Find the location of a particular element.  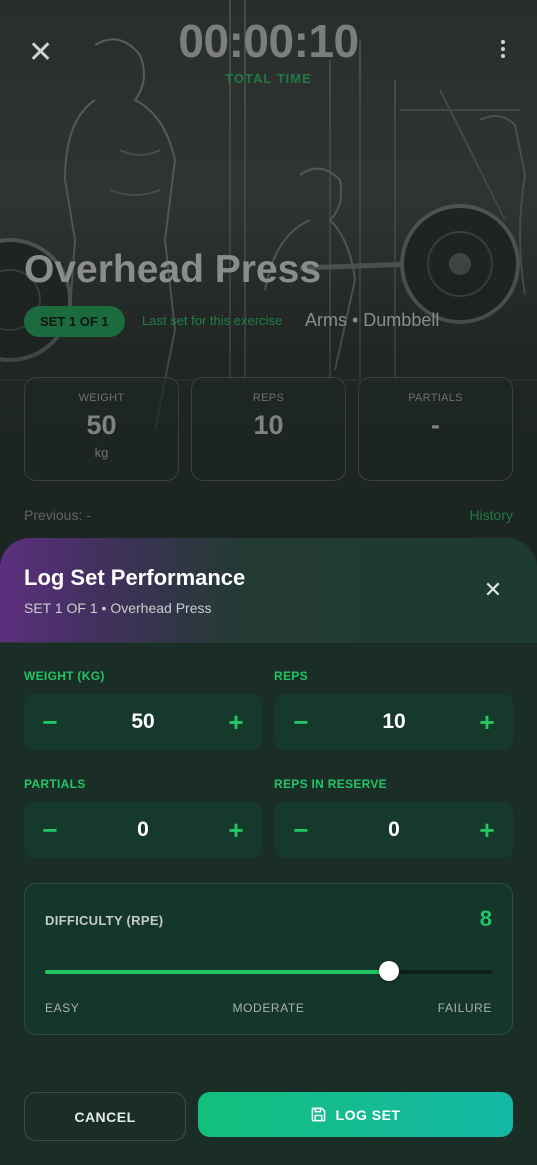

history-link: History is located at coordinates (491, 515).